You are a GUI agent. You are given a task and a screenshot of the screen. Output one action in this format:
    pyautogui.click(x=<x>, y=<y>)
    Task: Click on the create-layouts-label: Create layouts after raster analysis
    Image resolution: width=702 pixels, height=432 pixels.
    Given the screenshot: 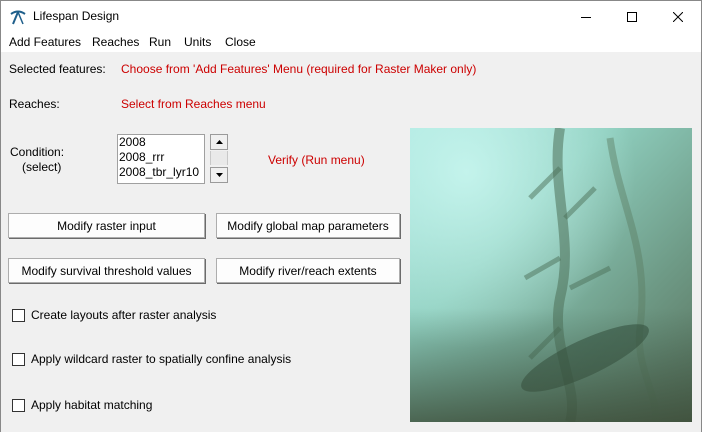 What is the action you would take?
    pyautogui.click(x=123, y=315)
    